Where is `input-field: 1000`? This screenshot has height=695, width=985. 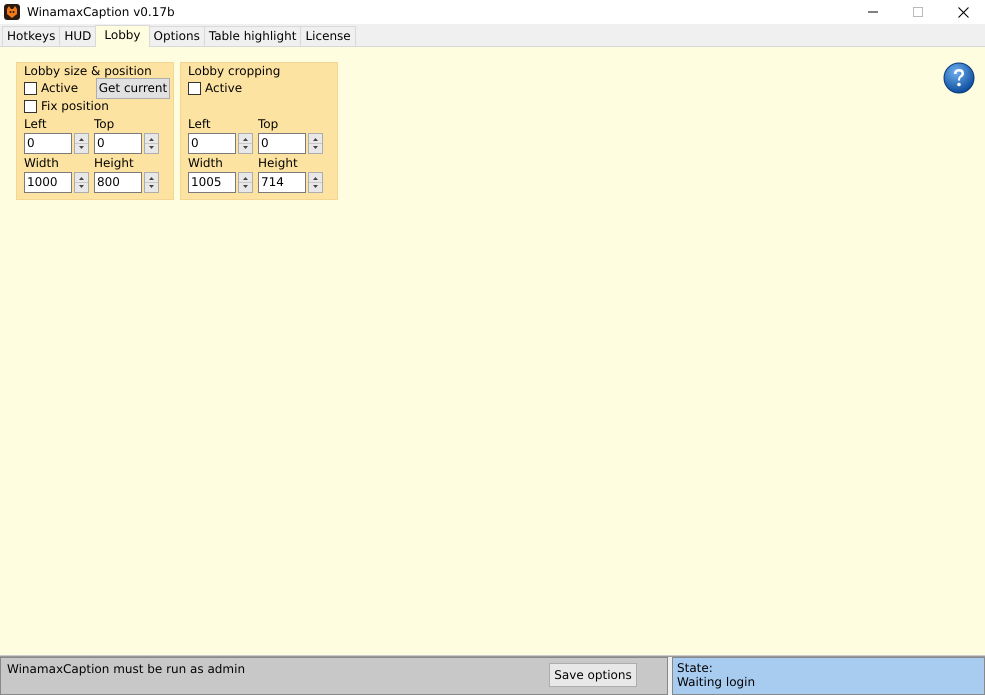
input-field: 1000 is located at coordinates (48, 182).